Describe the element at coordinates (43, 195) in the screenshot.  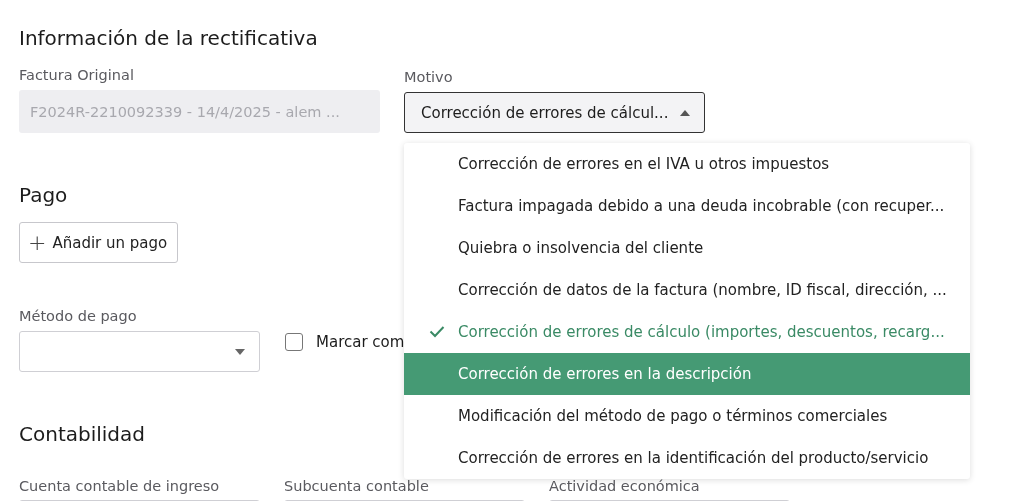
I see `section-title: Pago` at that location.